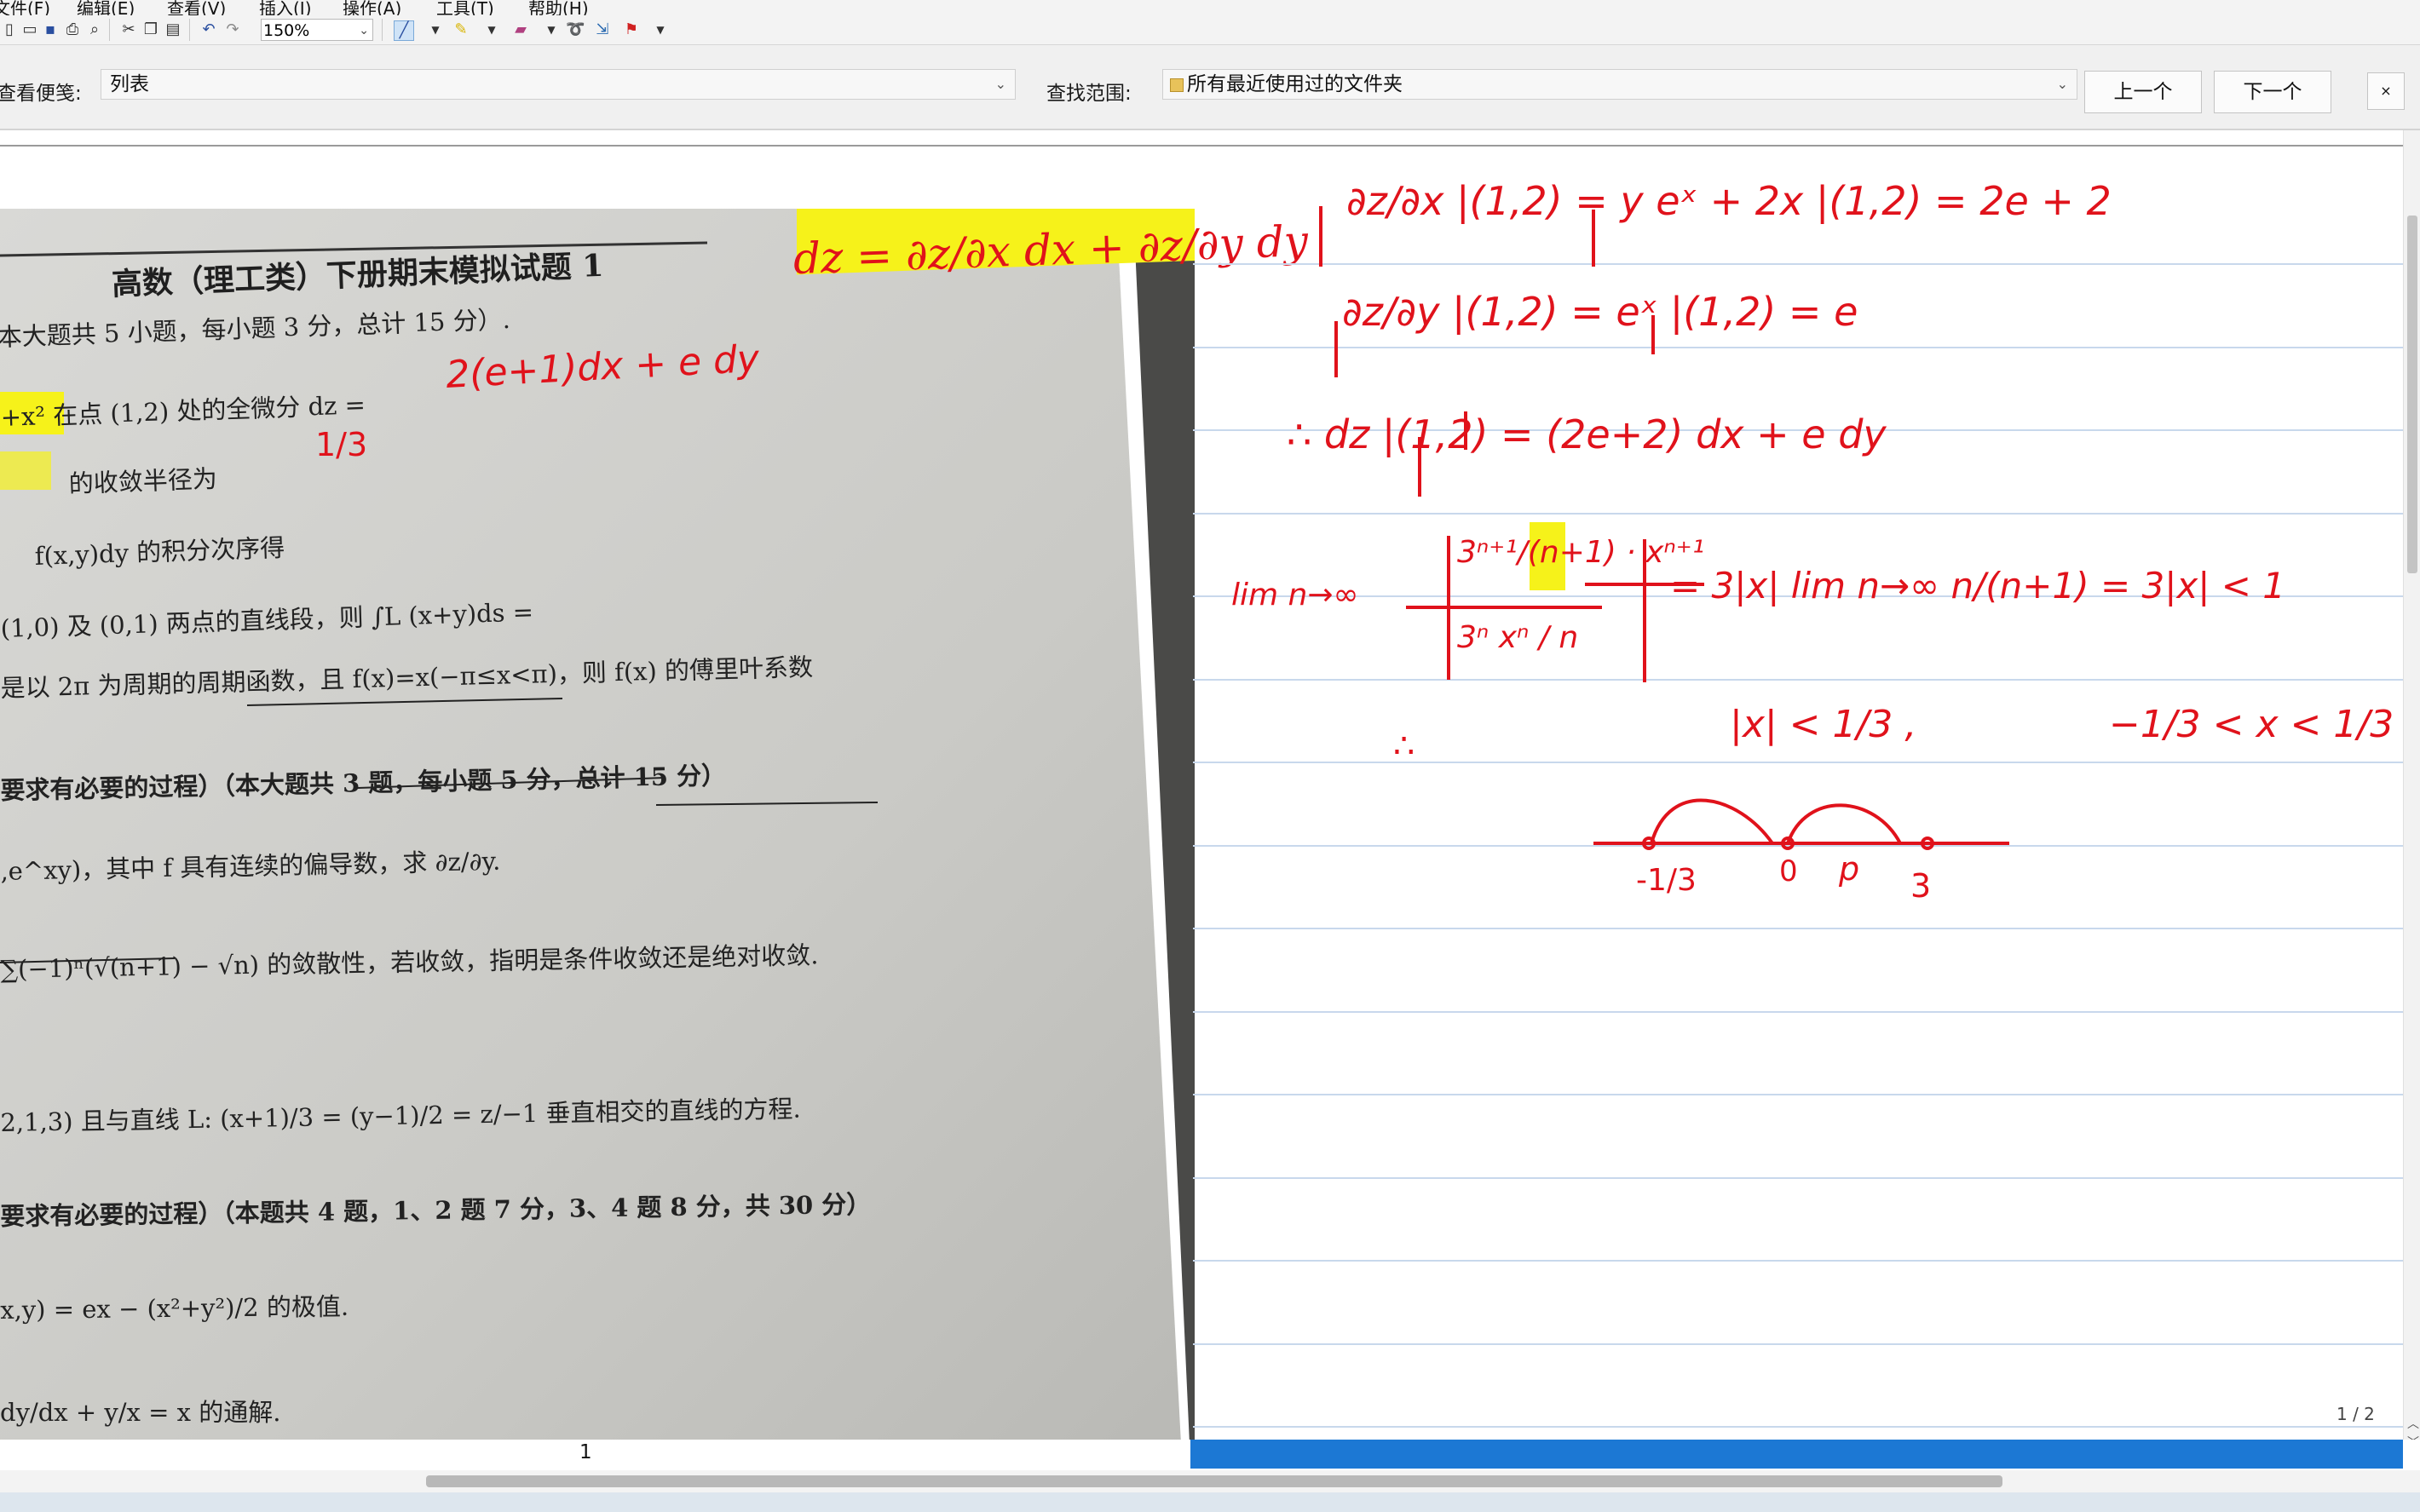 The width and height of the screenshot is (2420, 1512). What do you see at coordinates (1587, 434) in the screenshot?
I see `note-line-3: ∴ dz |(1,2) = (2e+2) dx + e dy` at bounding box center [1587, 434].